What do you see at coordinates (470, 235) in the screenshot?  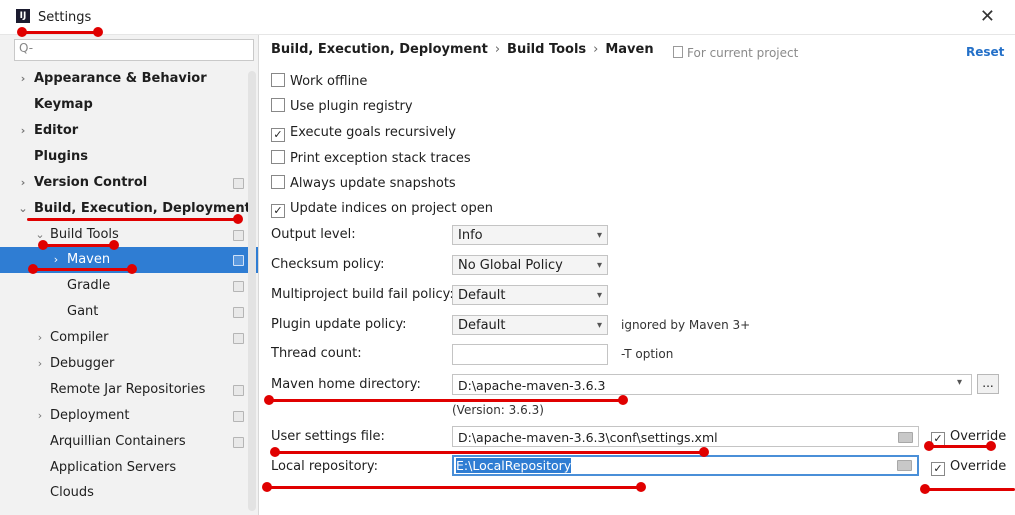 I see `select-value: Info` at bounding box center [470, 235].